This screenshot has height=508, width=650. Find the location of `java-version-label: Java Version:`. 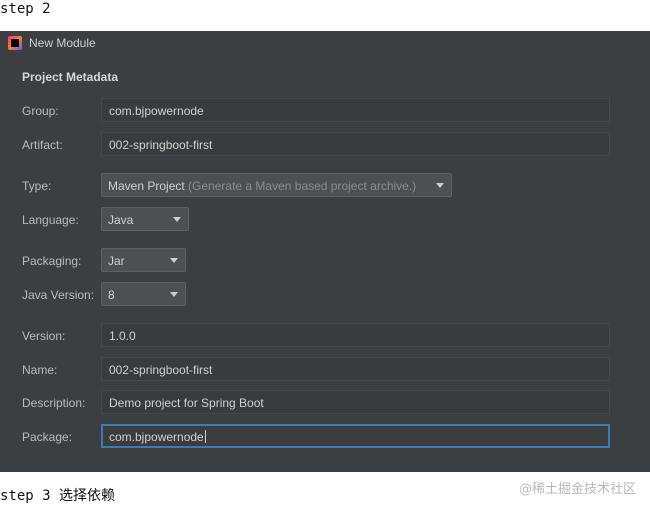

java-version-label: Java Version: is located at coordinates (58, 295).